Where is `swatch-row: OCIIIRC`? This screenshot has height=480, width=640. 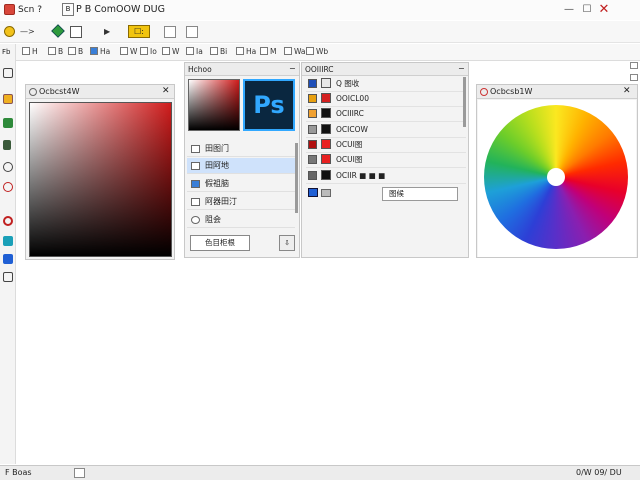
swatch-row: OCIIIRC is located at coordinates (386, 113).